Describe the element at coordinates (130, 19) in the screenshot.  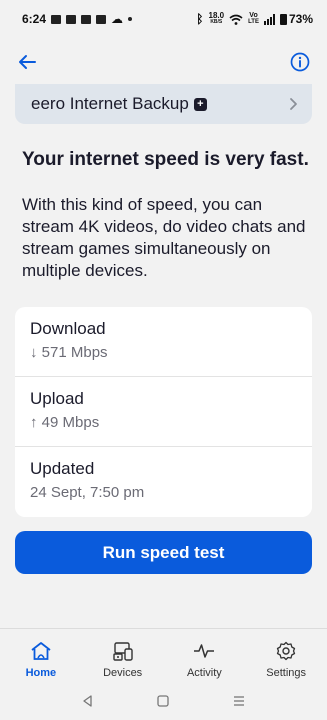
I see `dot-icon` at that location.